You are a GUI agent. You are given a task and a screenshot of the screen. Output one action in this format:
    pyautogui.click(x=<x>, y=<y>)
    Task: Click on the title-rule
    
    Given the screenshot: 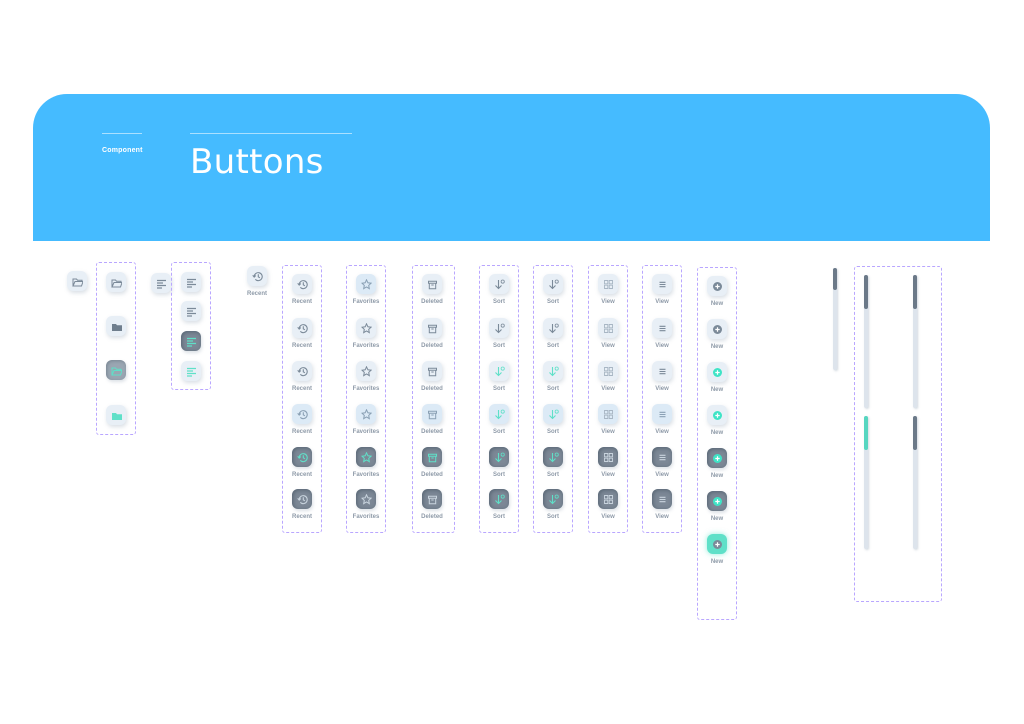 What is the action you would take?
    pyautogui.click(x=271, y=133)
    